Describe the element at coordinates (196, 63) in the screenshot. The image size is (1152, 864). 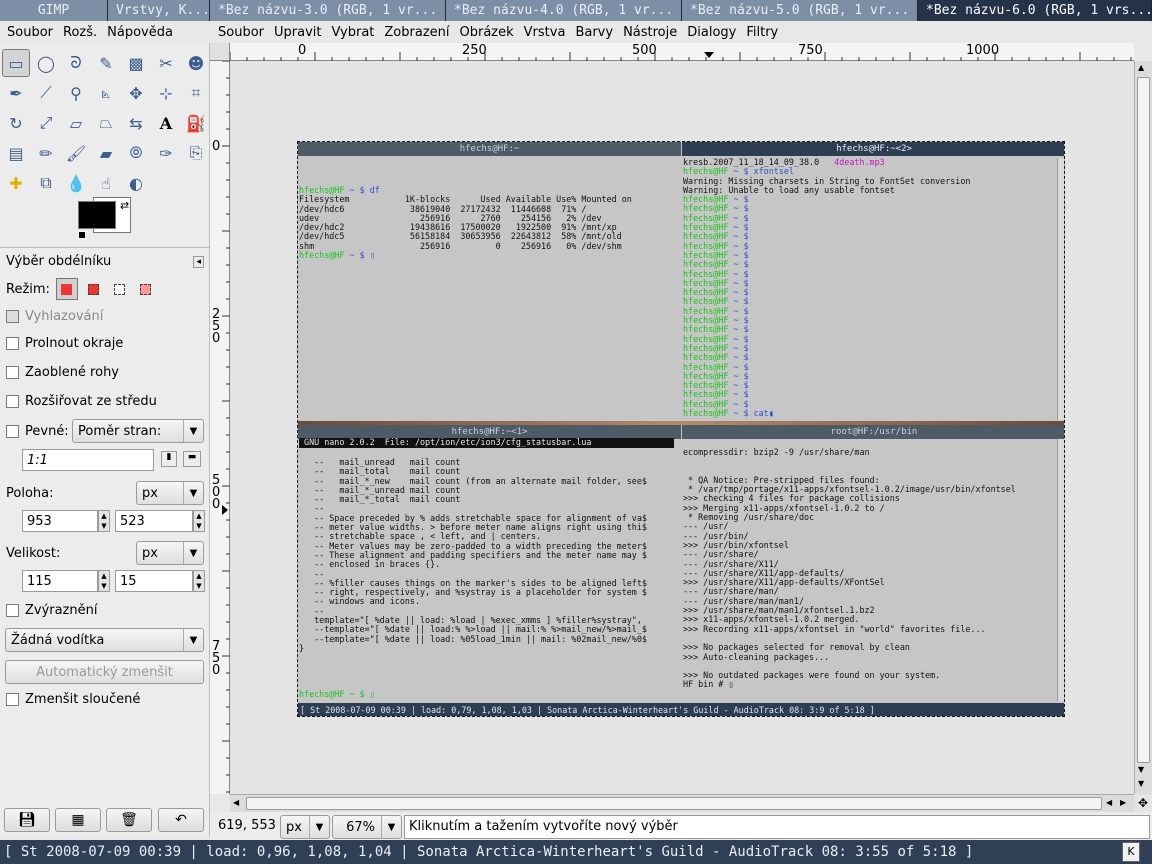
I see `foreground-select-icon: ☻` at that location.